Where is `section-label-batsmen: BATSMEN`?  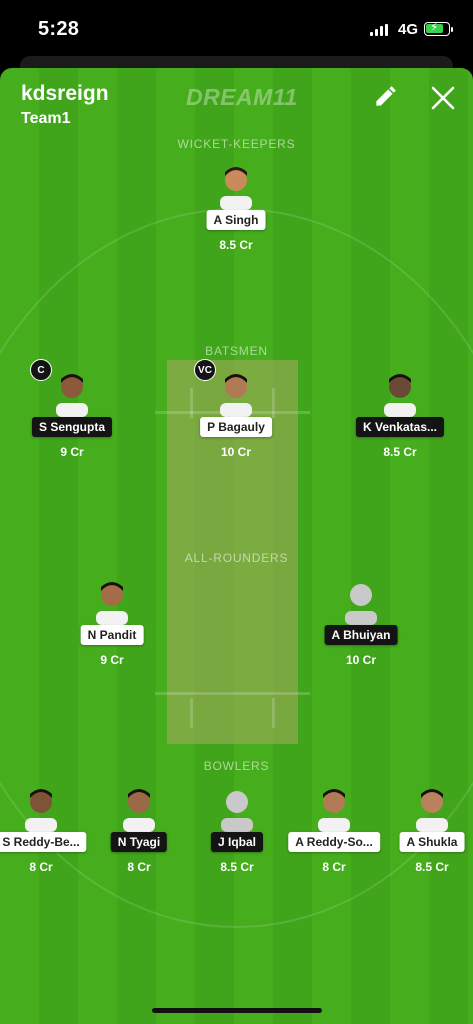
section-label-batsmen: BATSMEN is located at coordinates (236, 351).